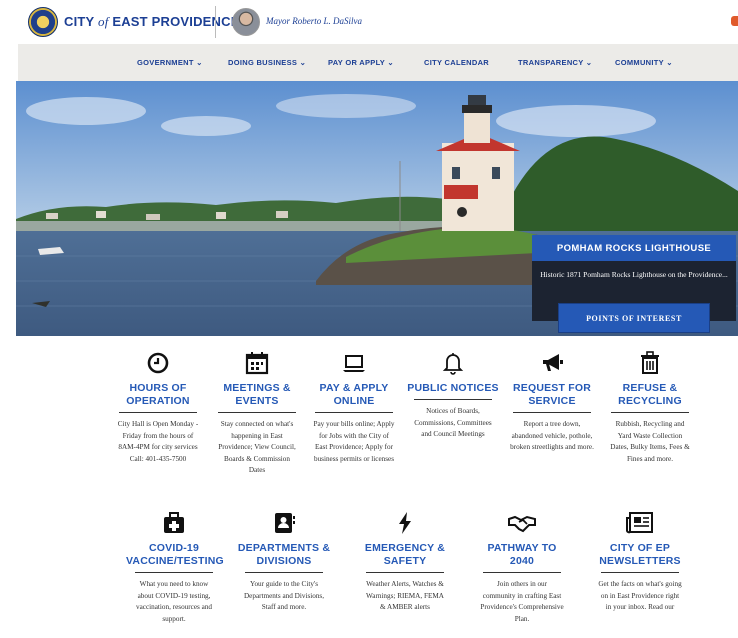  What do you see at coordinates (174, 522) in the screenshot?
I see `medkit-icon` at bounding box center [174, 522].